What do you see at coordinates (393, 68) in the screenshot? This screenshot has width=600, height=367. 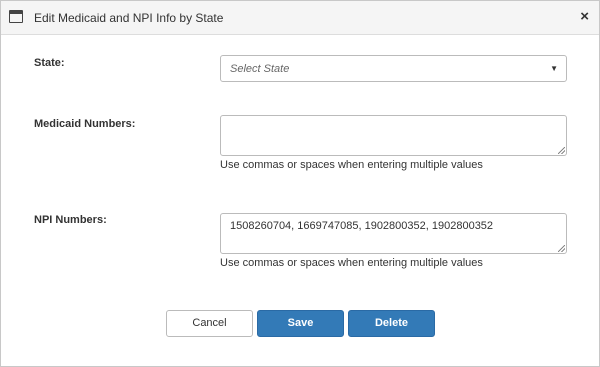 I see `state-select: Select State ▼` at bounding box center [393, 68].